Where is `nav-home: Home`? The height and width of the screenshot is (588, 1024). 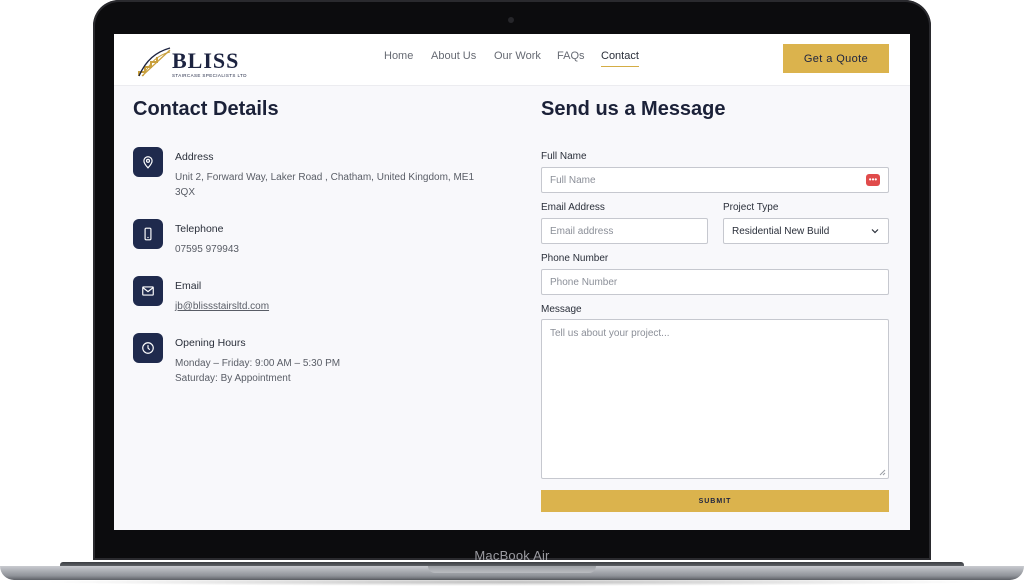 nav-home: Home is located at coordinates (398, 56).